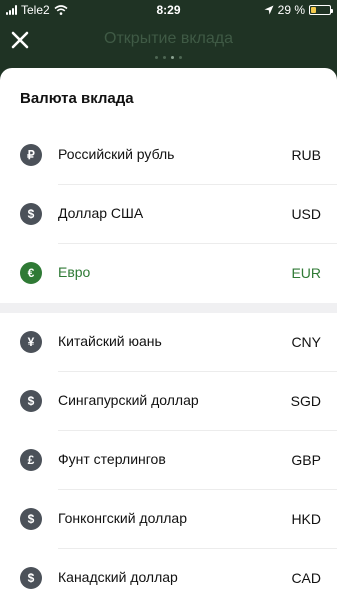  What do you see at coordinates (168, 57) in the screenshot?
I see `step-indicator` at bounding box center [168, 57].